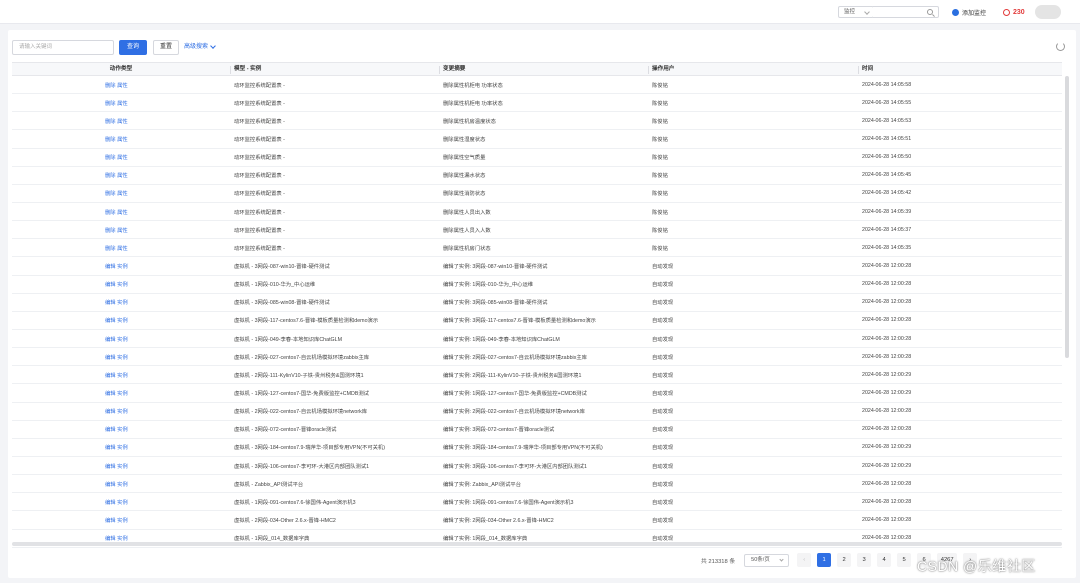 This screenshot has width=1080, height=583. What do you see at coordinates (930, 12) in the screenshot?
I see `search-icon` at bounding box center [930, 12].